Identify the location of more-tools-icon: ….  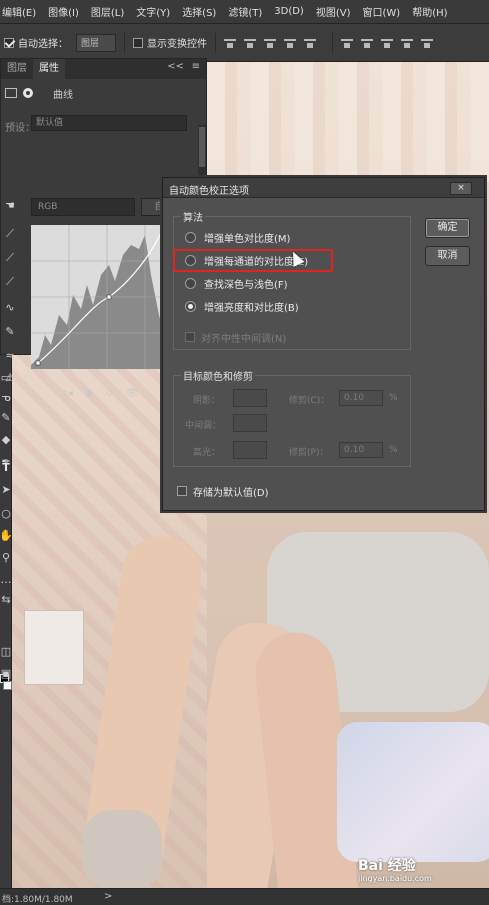
(6, 579).